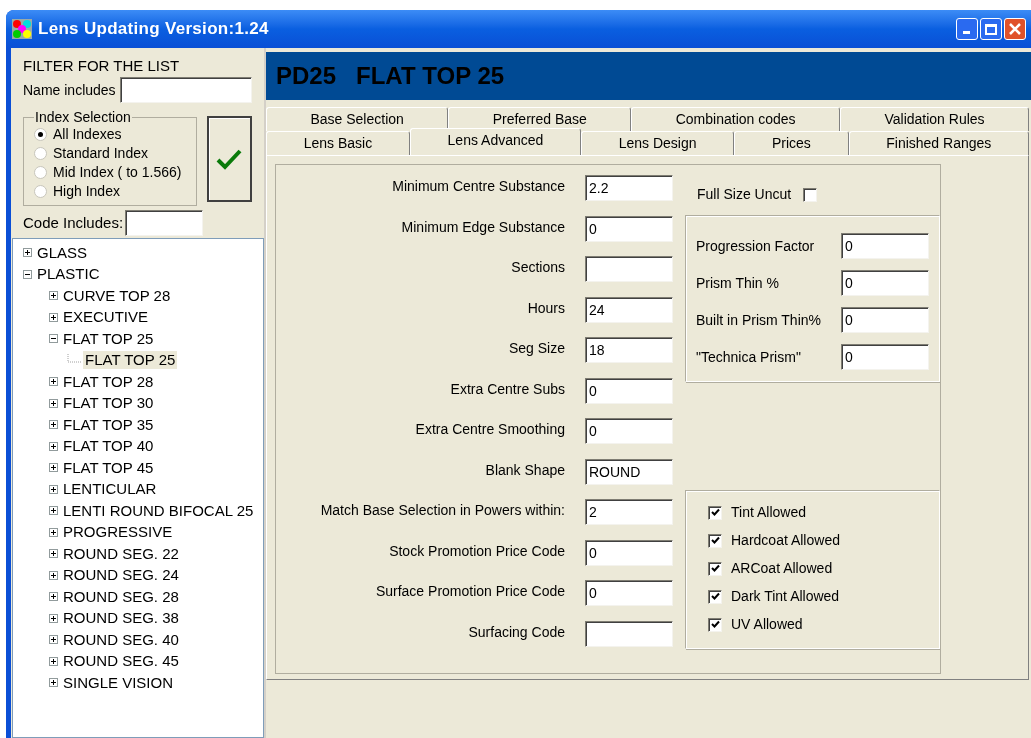 The height and width of the screenshot is (738, 1031). Describe the element at coordinates (991, 29) in the screenshot. I see `maximize-button` at that location.